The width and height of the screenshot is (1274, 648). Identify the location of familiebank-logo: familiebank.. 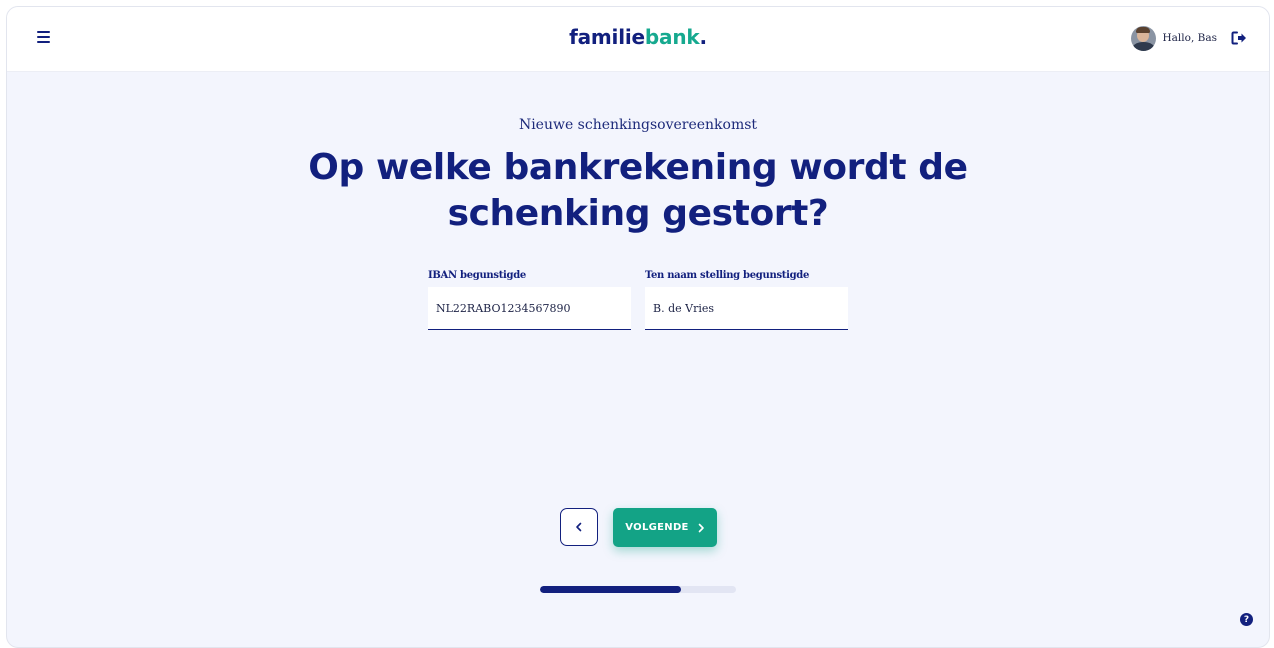
(638, 37).